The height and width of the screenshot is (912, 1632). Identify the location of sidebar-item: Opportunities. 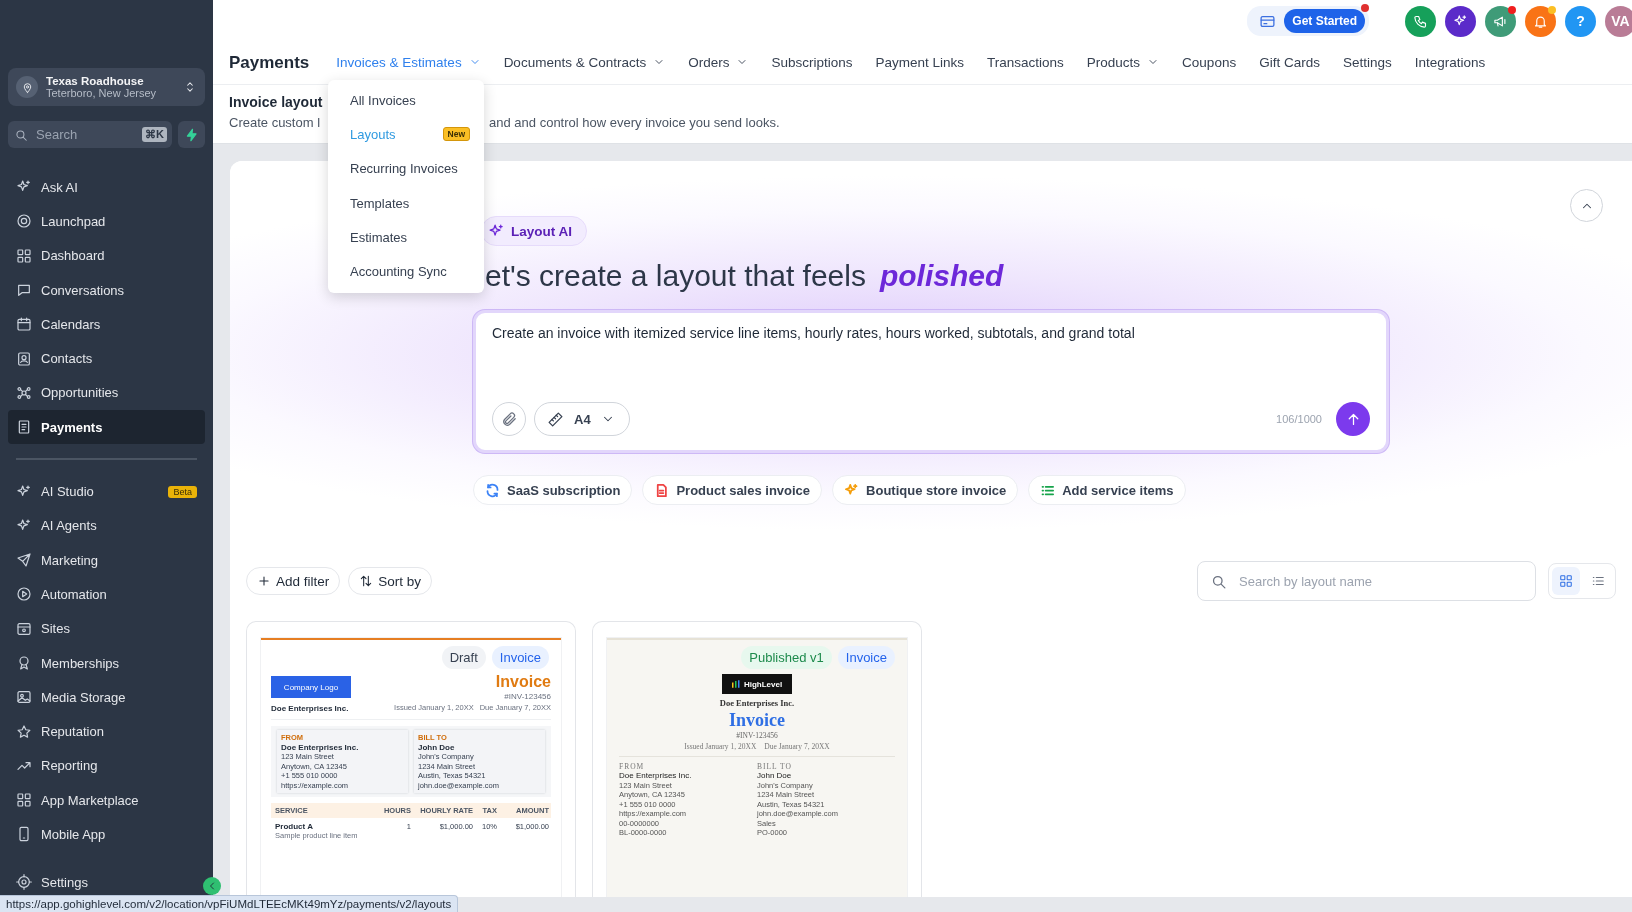
(106, 393).